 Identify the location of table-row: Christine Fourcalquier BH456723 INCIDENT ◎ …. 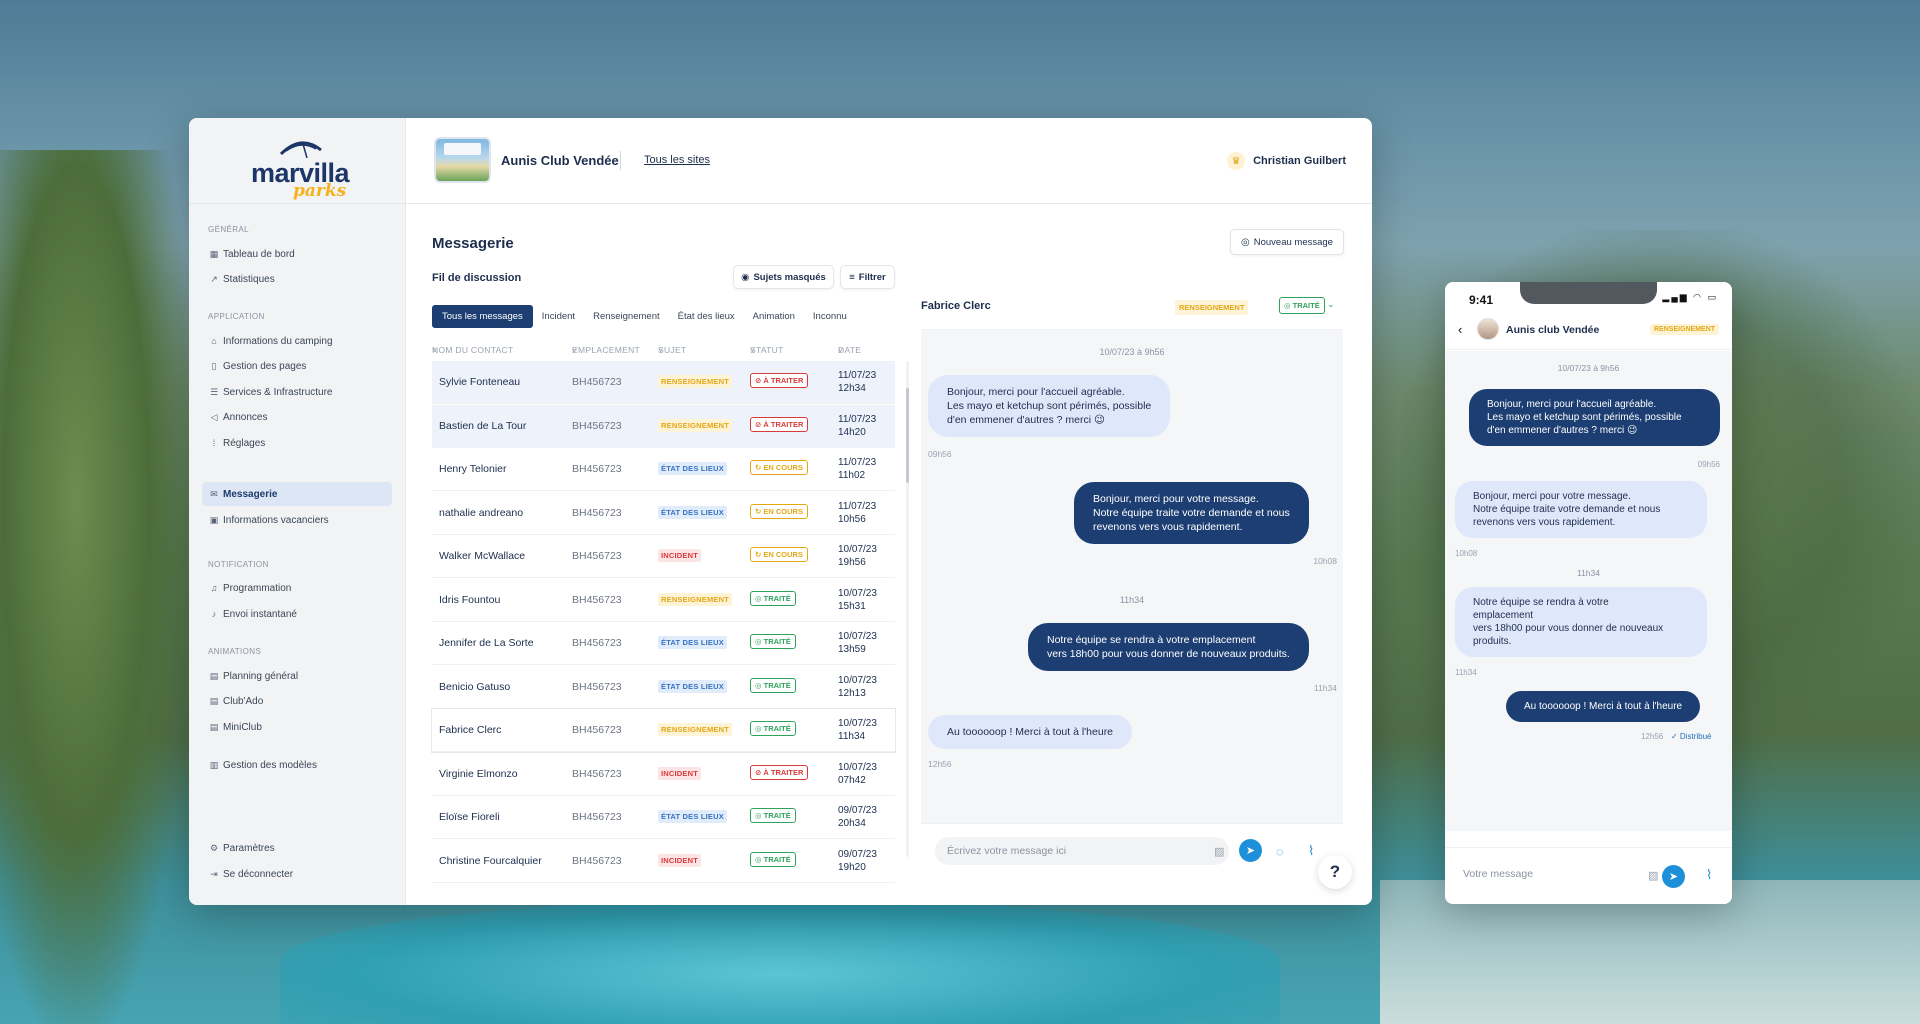
(663, 861).